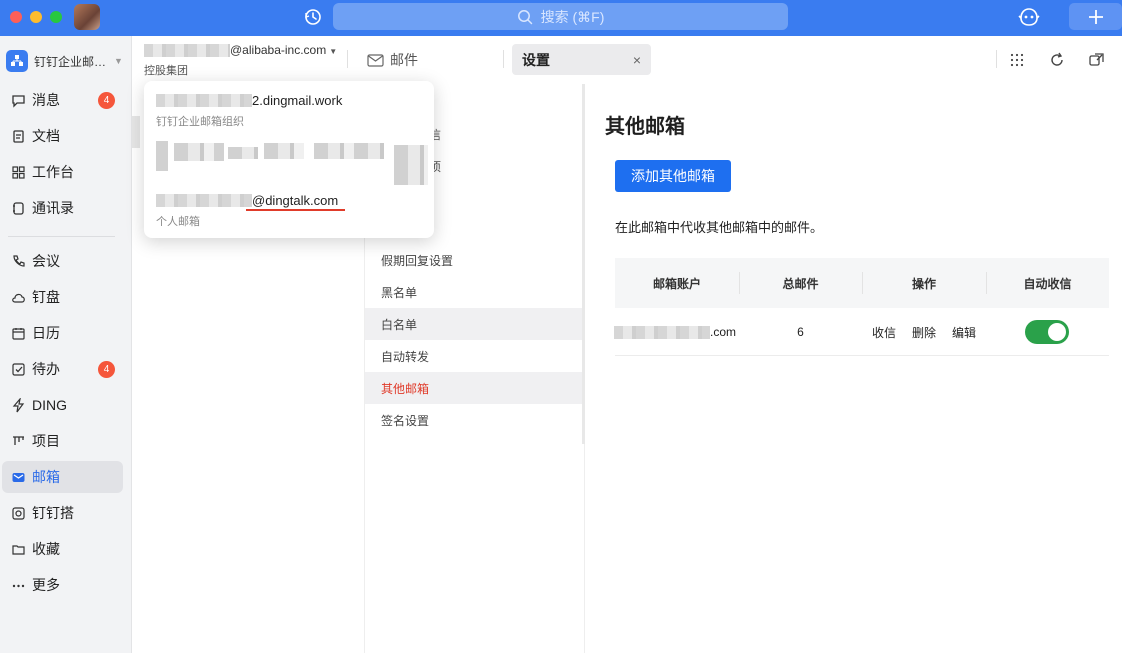 Image resolution: width=1122 pixels, height=653 pixels. I want to click on search-input: 搜索 (⌘F), so click(560, 16).